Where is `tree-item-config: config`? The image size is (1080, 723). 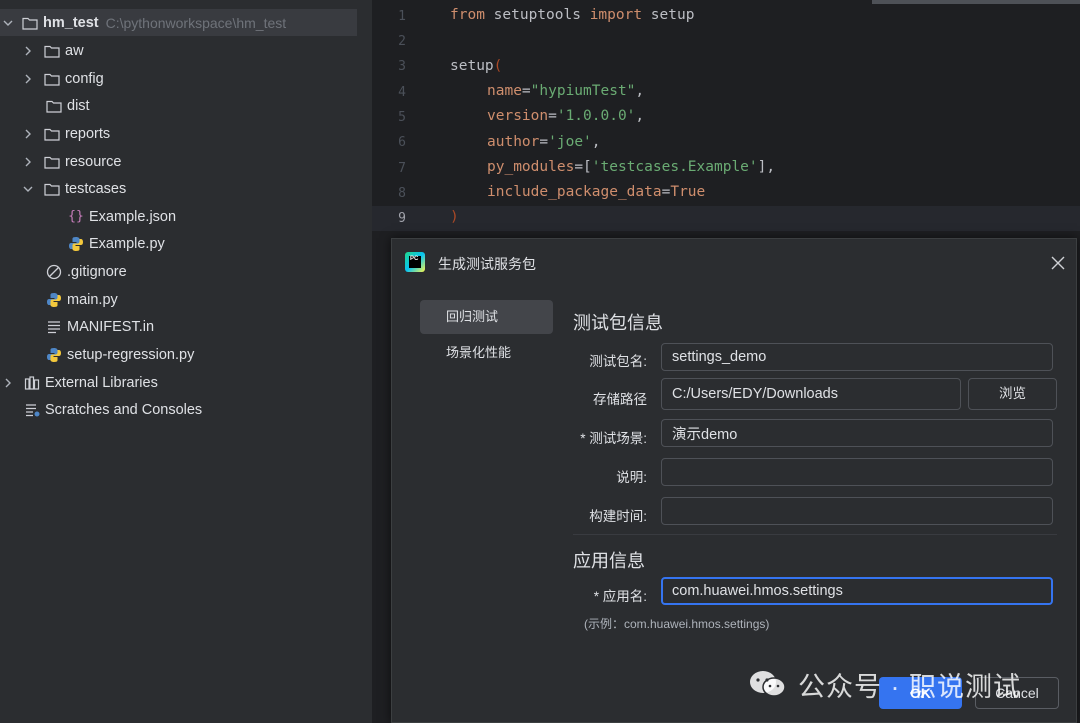 tree-item-config: config is located at coordinates (186, 78).